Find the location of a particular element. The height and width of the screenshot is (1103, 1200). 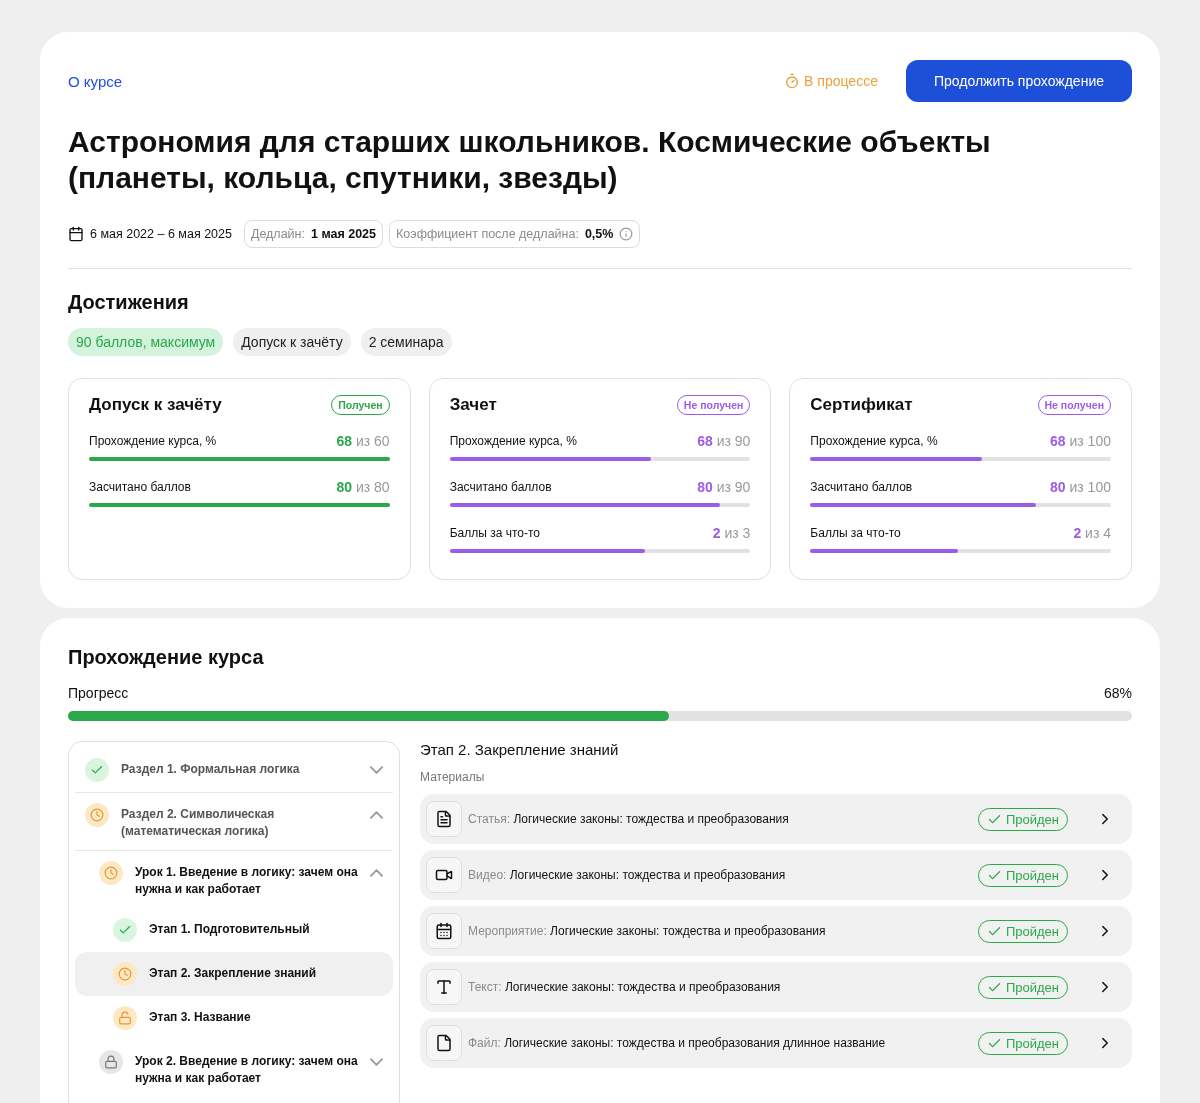

material-title: Мероприятие: Логические законы: тождества и преобразования is located at coordinates (647, 931).